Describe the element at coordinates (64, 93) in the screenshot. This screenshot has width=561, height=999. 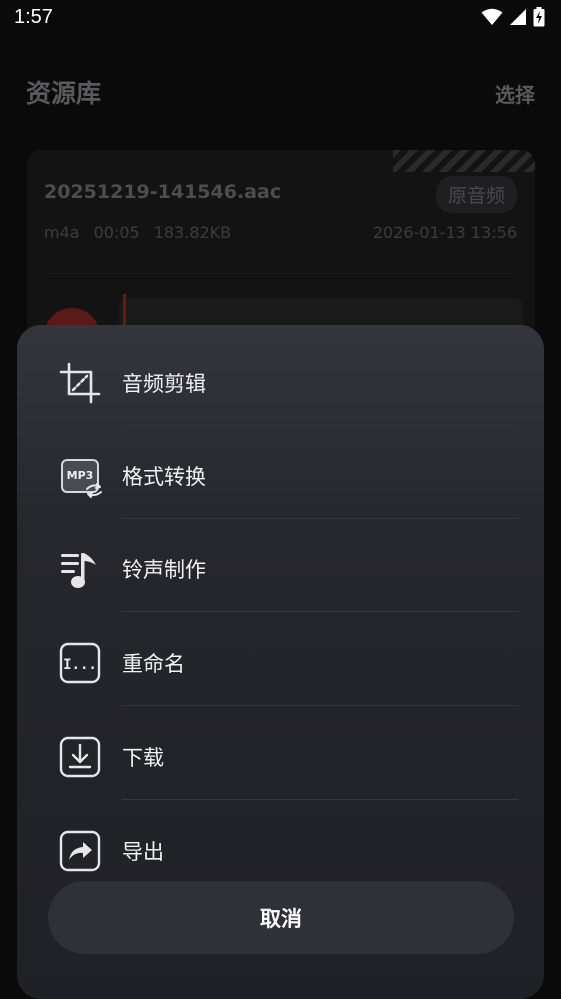
I see `page-title: 资源库` at that location.